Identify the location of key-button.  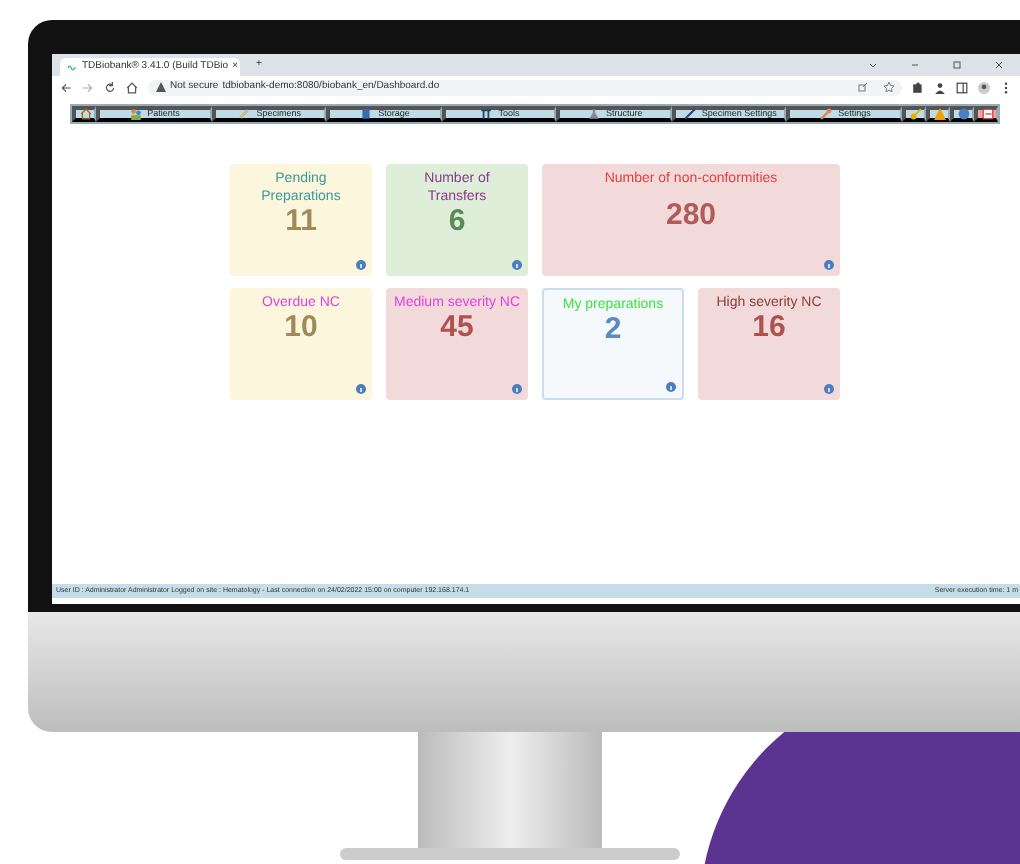
(914, 114).